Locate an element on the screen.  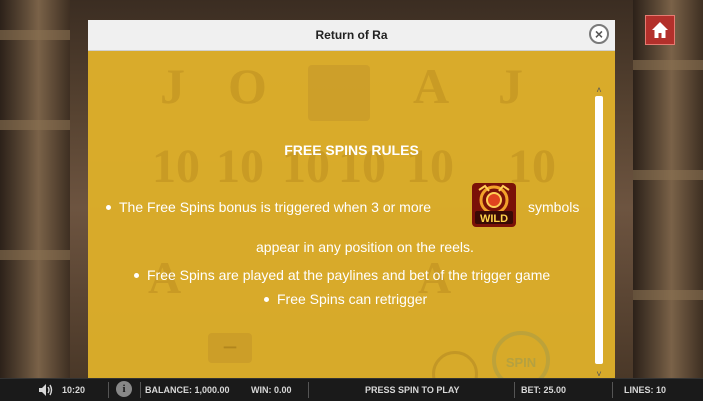
home-button is located at coordinates (660, 30).